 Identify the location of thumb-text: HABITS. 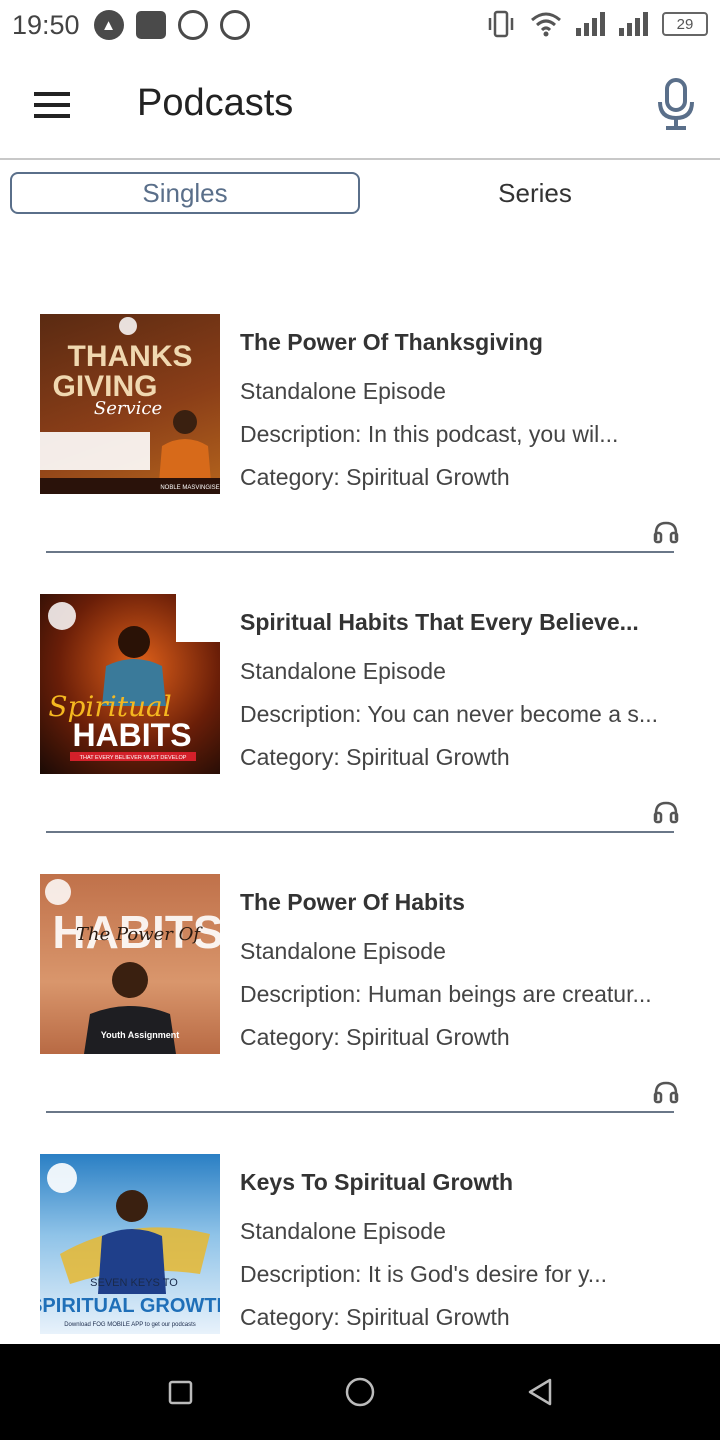
(131, 735).